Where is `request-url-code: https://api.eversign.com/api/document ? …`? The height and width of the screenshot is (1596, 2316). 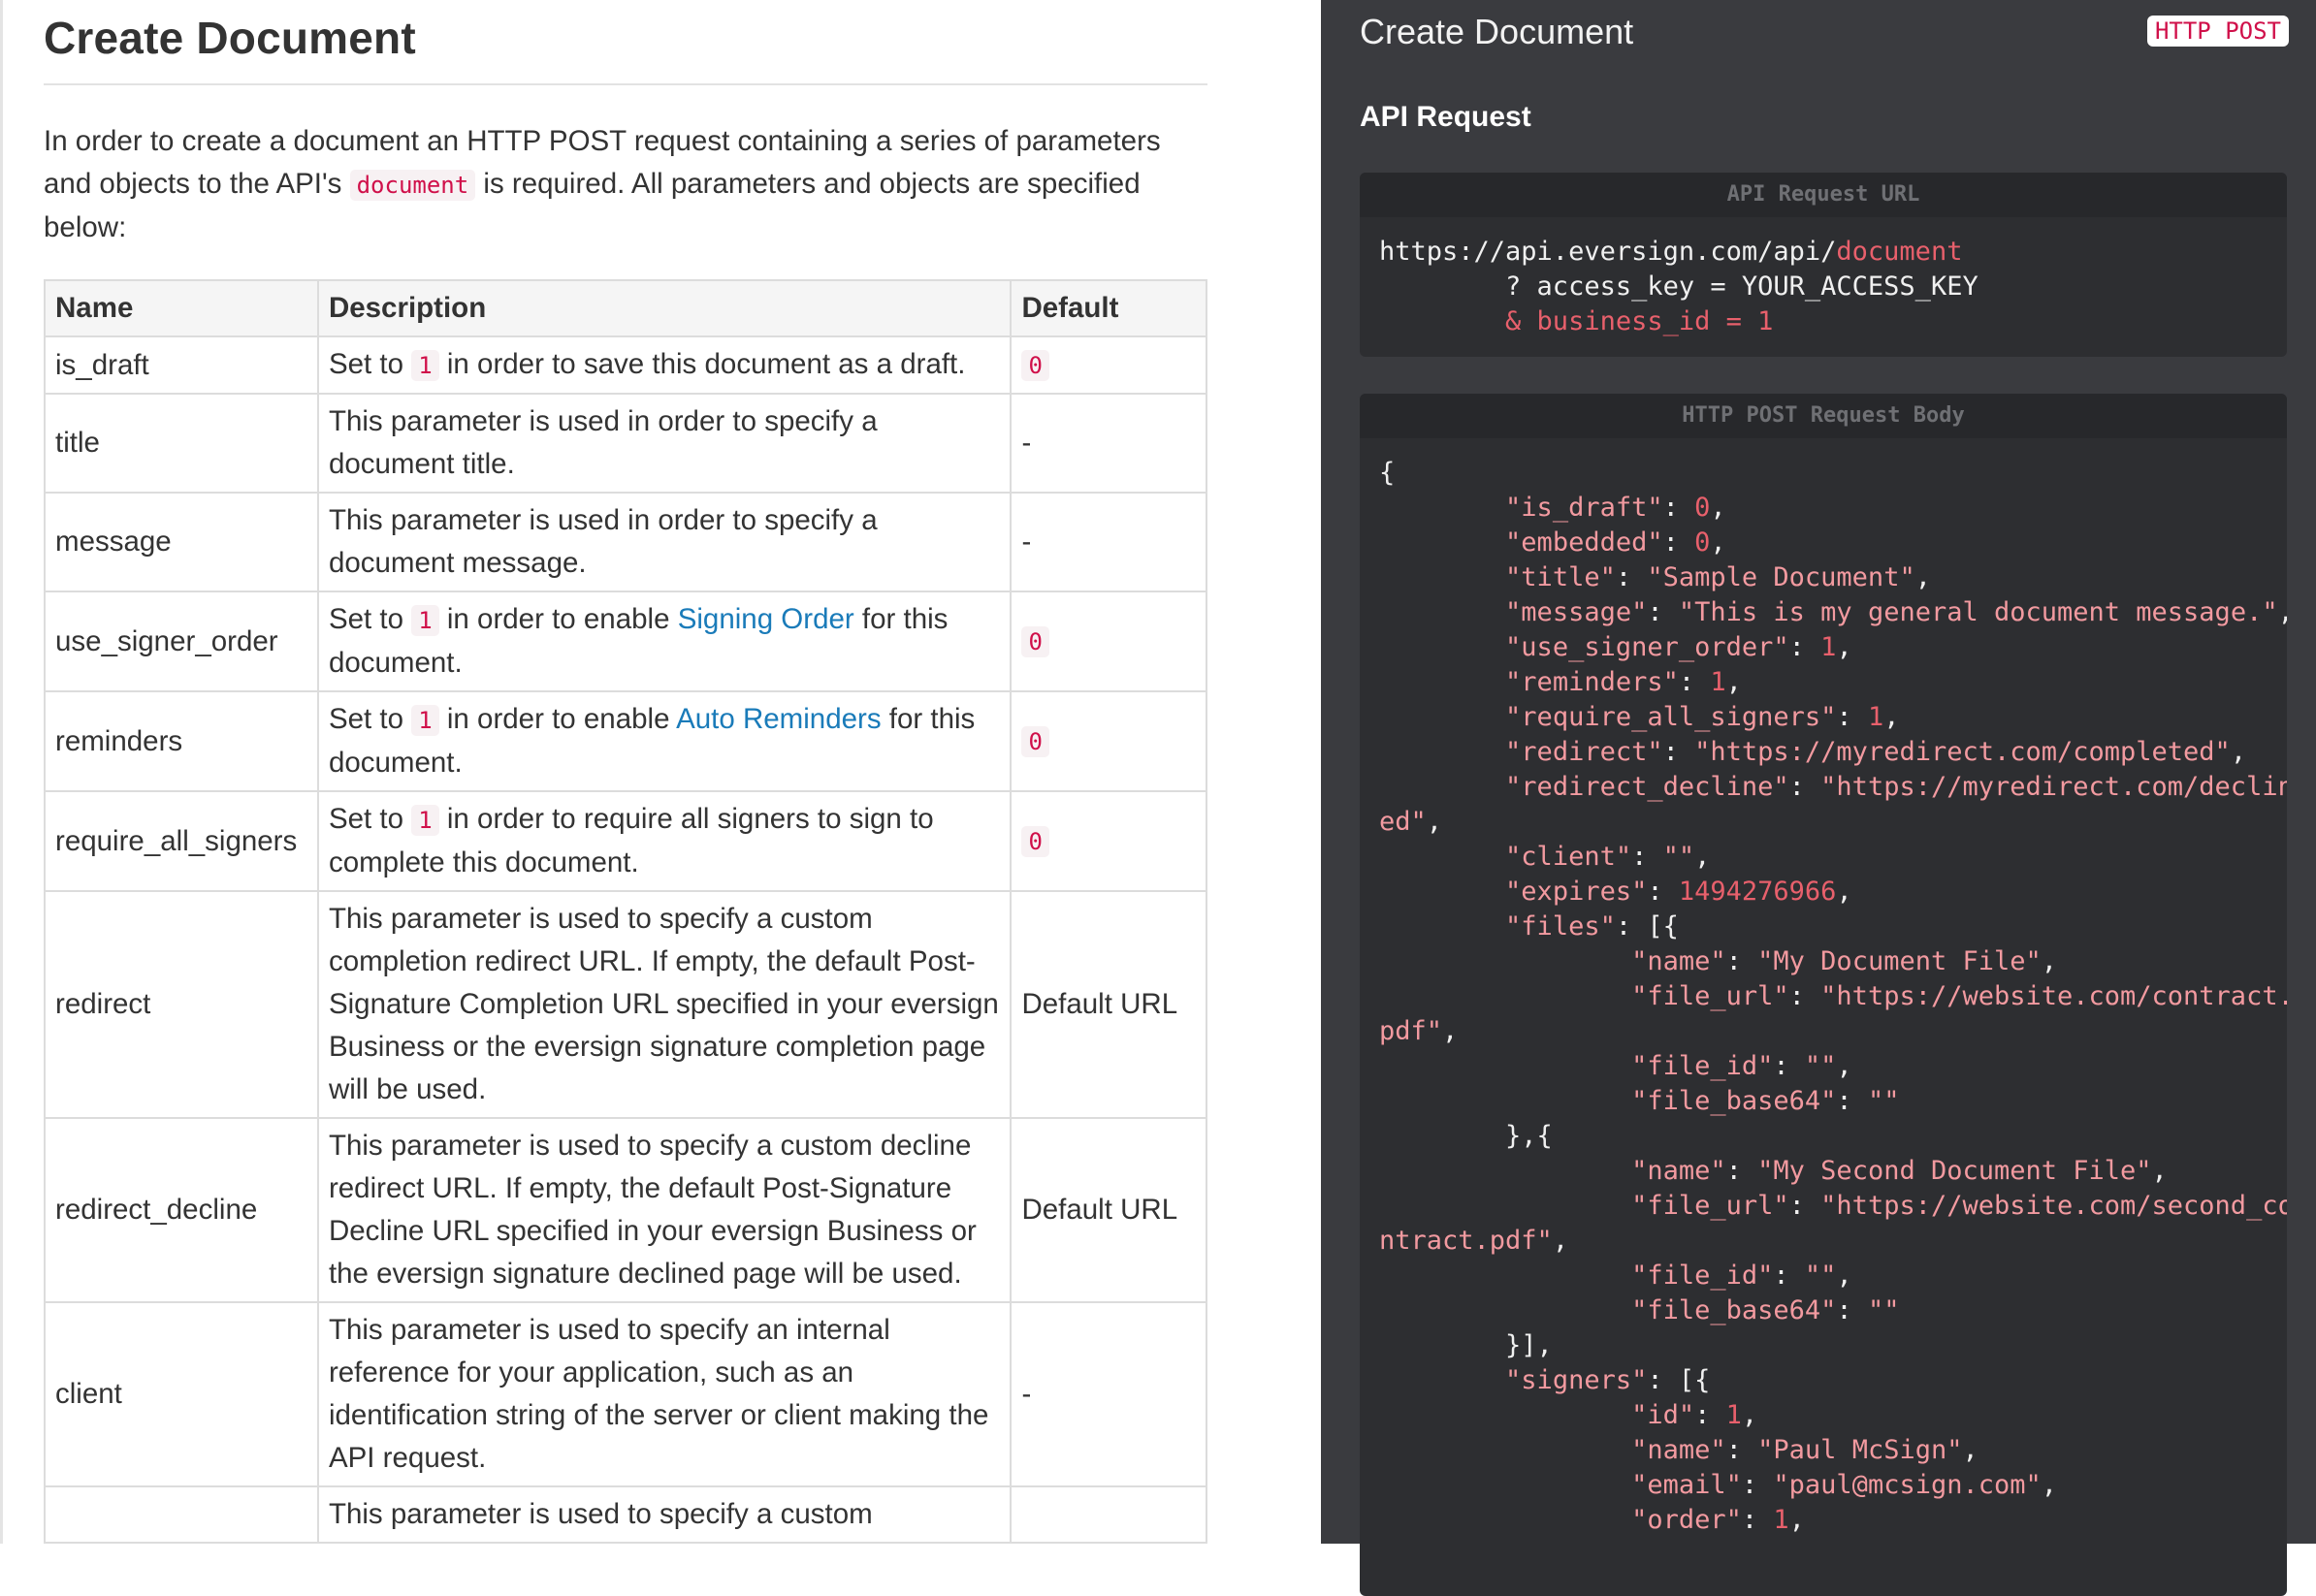 request-url-code: https://api.eversign.com/api/document ? … is located at coordinates (1824, 287).